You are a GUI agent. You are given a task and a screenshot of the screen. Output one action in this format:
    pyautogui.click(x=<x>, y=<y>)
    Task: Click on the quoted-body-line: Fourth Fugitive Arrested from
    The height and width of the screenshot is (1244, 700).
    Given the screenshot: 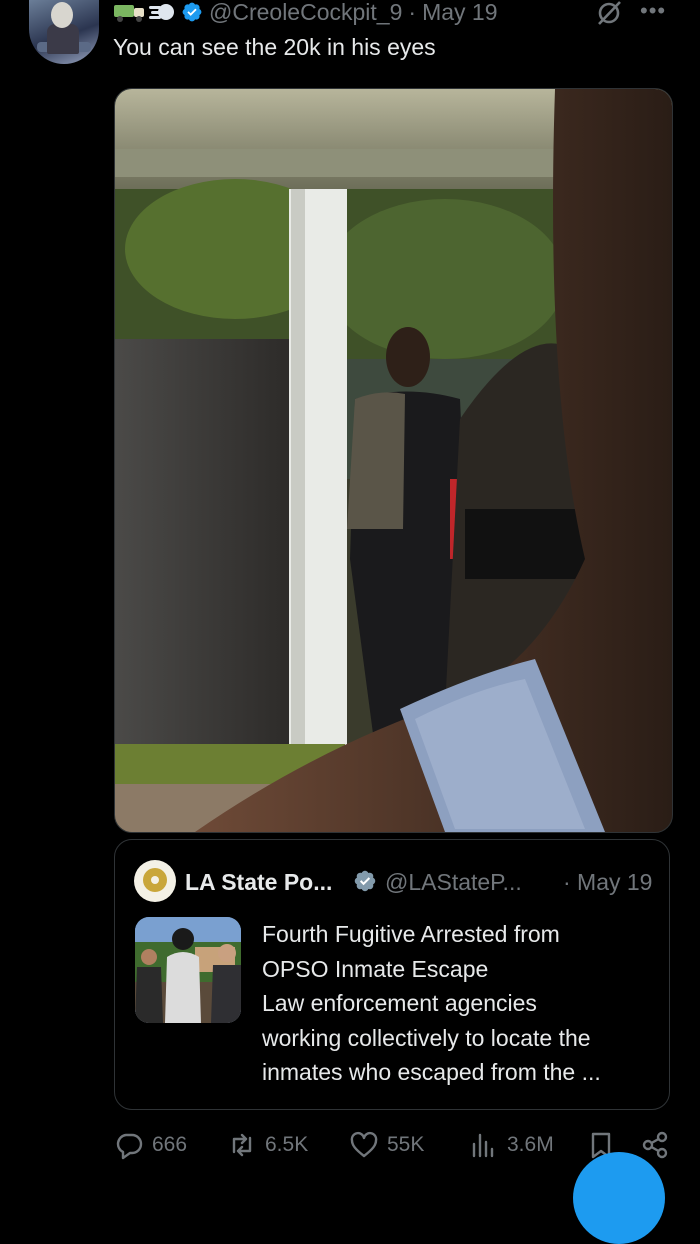 What is the action you would take?
    pyautogui.click(x=411, y=934)
    